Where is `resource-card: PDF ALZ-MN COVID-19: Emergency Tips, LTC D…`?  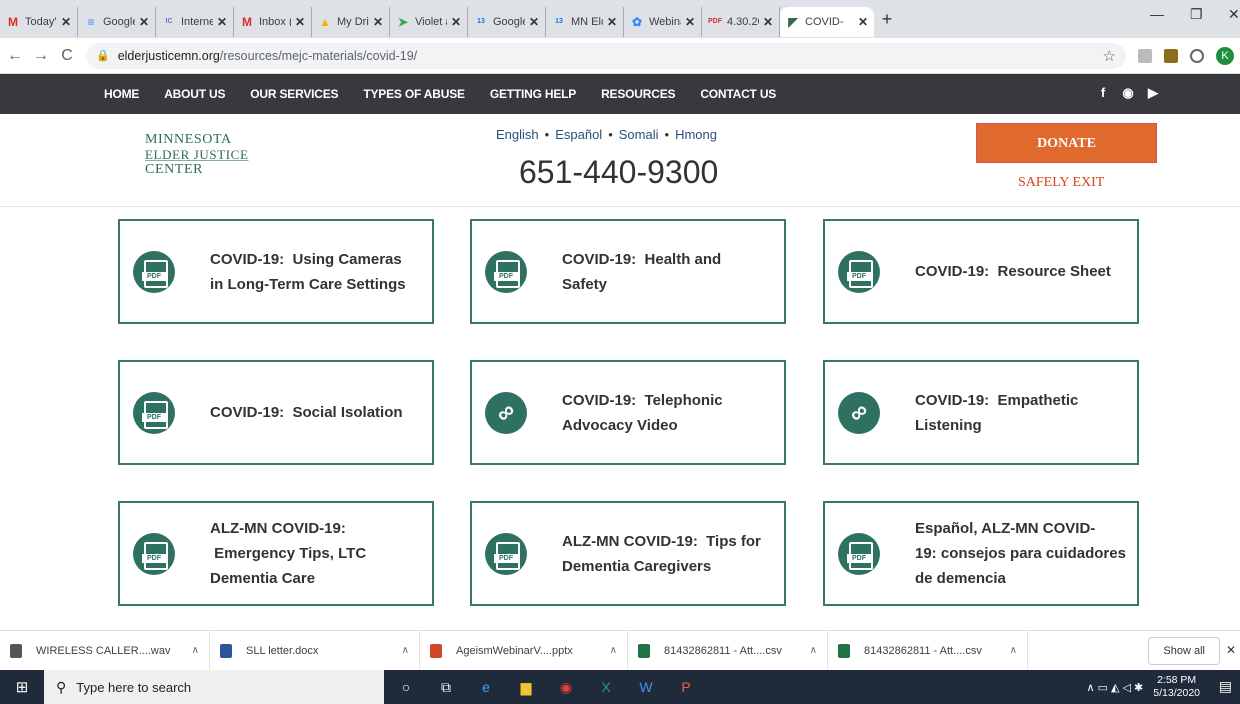 resource-card: PDF ALZ-MN COVID-19: Emergency Tips, LTC D… is located at coordinates (276, 553).